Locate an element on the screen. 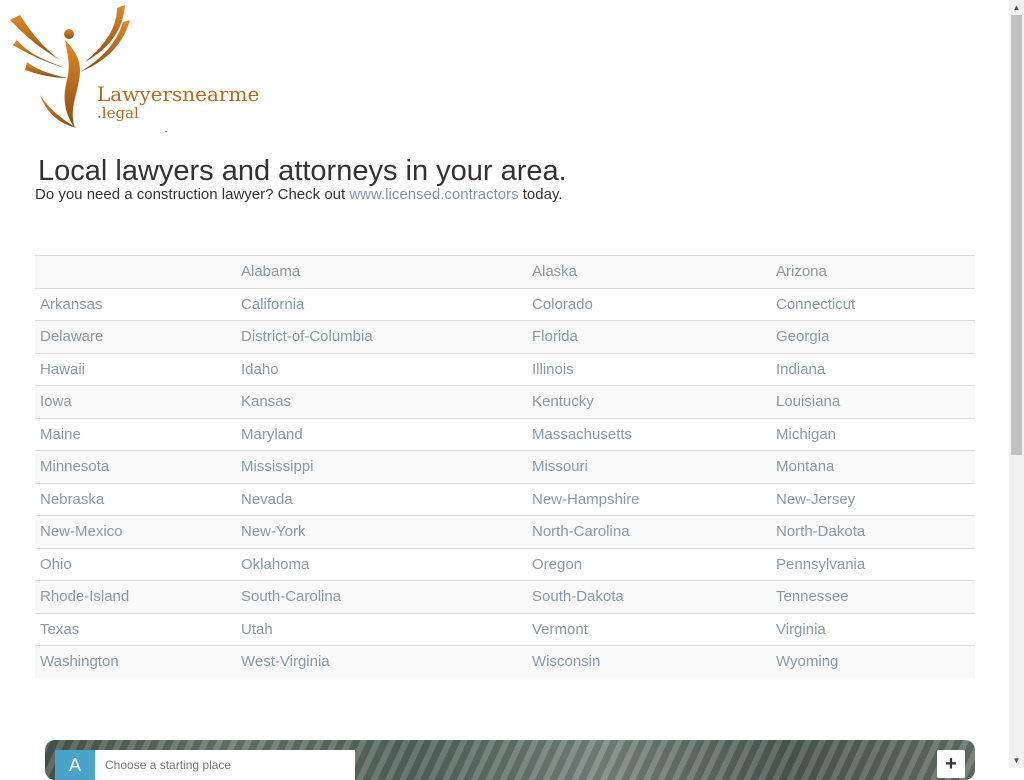 This screenshot has height=780, width=1024. state-link: Iowa is located at coordinates (135, 401).